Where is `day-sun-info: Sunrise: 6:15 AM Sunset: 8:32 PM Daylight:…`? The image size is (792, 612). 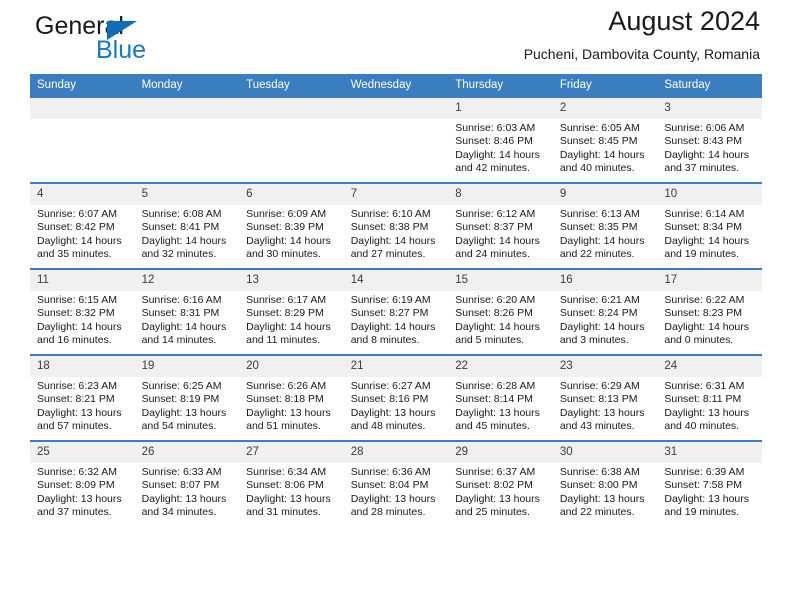 day-sun-info: Sunrise: 6:15 AM Sunset: 8:32 PM Daylight:… is located at coordinates (82, 319).